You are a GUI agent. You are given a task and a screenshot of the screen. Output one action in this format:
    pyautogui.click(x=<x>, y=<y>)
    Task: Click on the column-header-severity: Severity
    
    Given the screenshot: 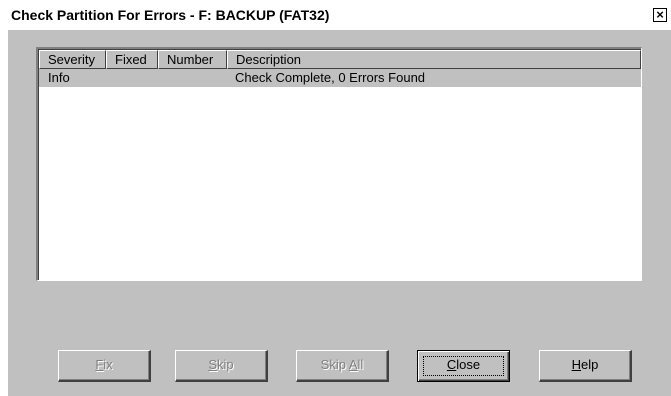 What is the action you would take?
    pyautogui.click(x=72, y=59)
    